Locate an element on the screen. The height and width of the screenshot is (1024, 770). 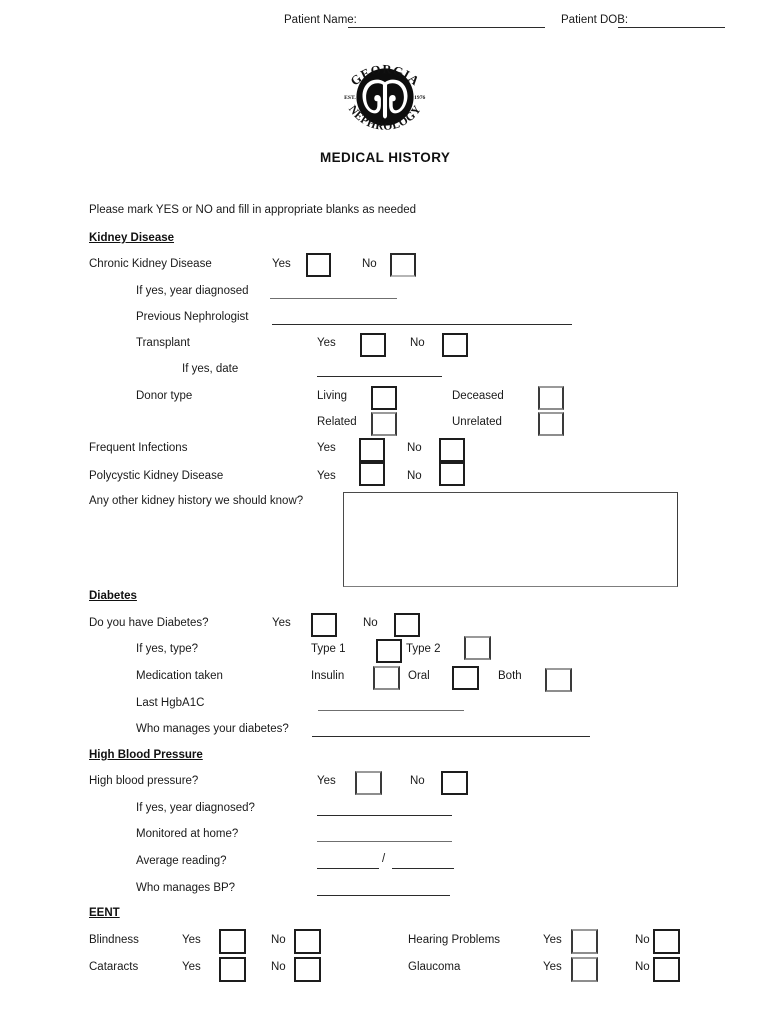
input-previous-nephrologist is located at coordinates (422, 324).